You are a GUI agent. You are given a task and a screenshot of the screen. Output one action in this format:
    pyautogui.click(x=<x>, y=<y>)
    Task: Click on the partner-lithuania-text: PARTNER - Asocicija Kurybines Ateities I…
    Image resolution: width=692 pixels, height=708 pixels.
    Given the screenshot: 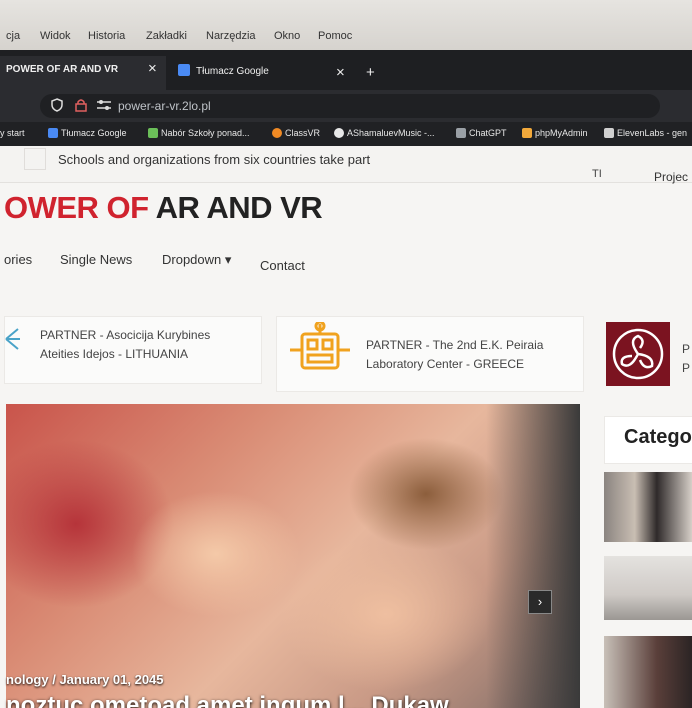 What is the action you would take?
    pyautogui.click(x=125, y=345)
    